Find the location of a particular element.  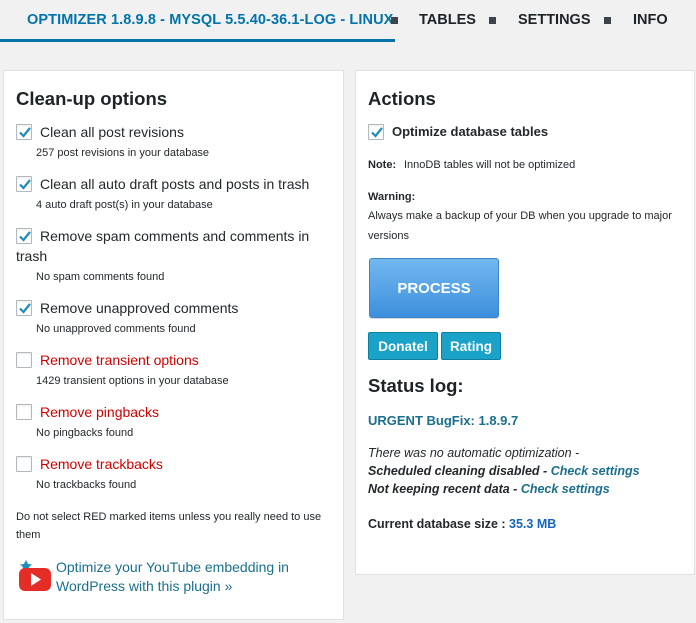

option-label: Remove pingbacks is located at coordinates (99, 412).